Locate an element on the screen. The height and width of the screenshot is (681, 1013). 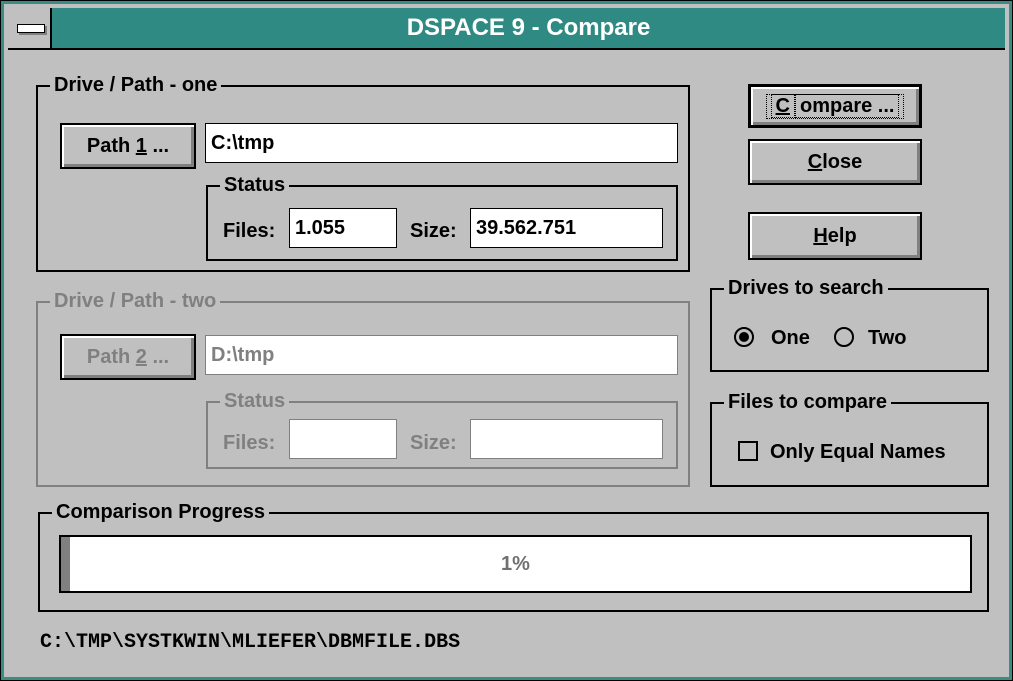
path-one-files-label: Files: is located at coordinates (249, 231).